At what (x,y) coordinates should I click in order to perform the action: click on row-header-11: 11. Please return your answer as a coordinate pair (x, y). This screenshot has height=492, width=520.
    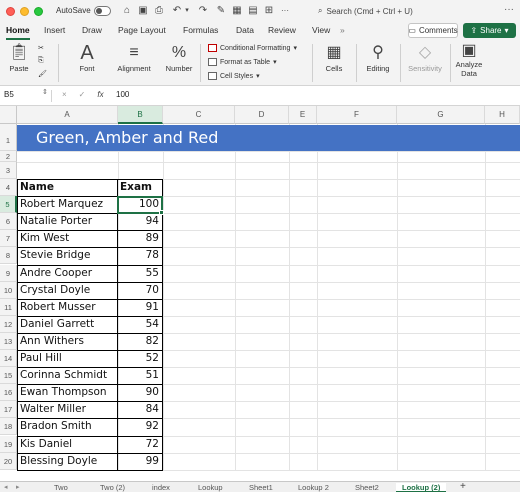
    Looking at the image, I should click on (8, 307).